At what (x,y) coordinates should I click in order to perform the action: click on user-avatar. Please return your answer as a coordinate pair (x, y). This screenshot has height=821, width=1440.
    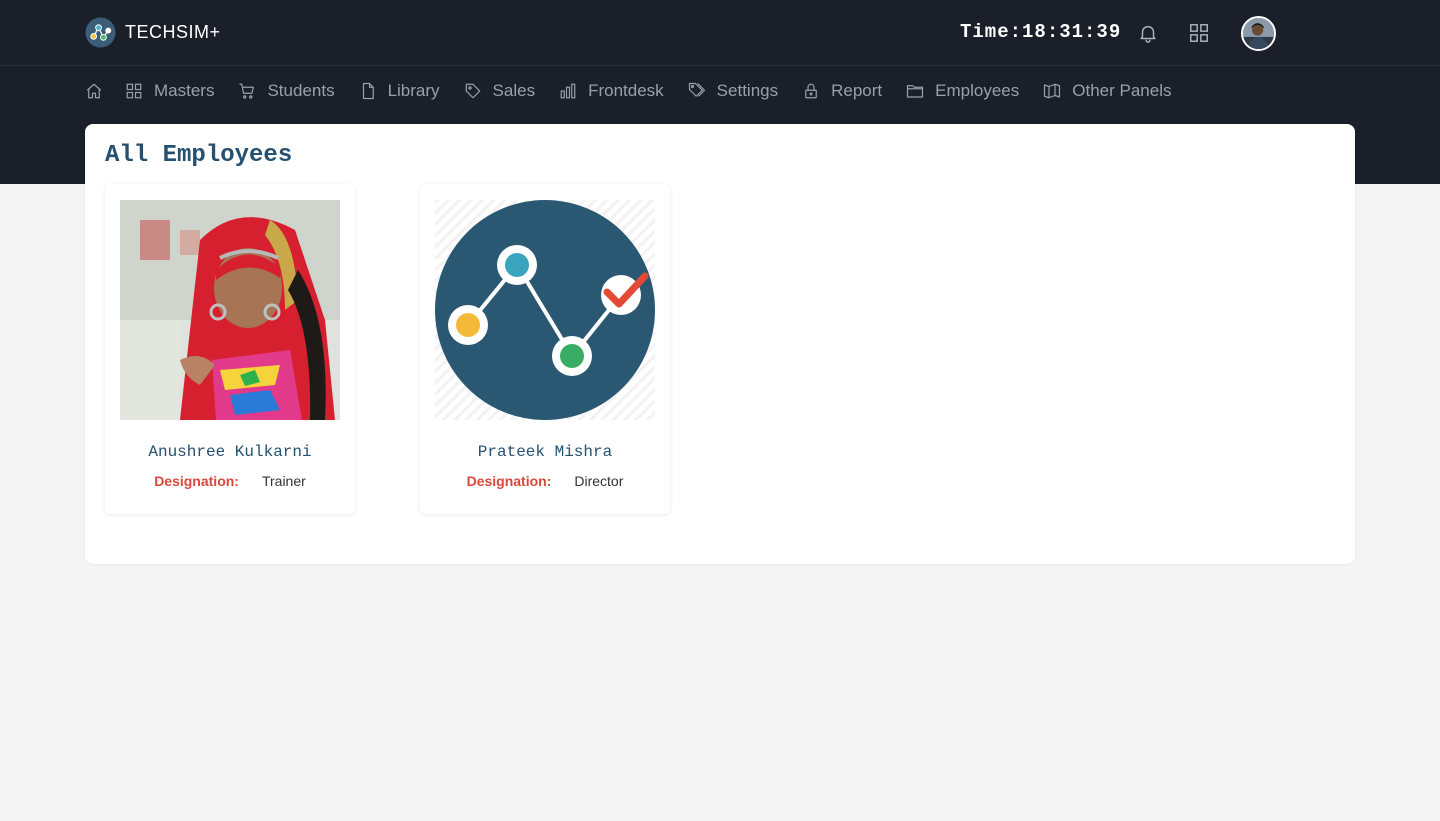
    Looking at the image, I should click on (1258, 33).